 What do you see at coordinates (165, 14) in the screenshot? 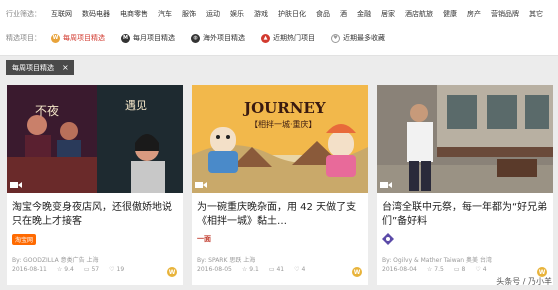
I see `industry-auto: 汽车` at bounding box center [165, 14].